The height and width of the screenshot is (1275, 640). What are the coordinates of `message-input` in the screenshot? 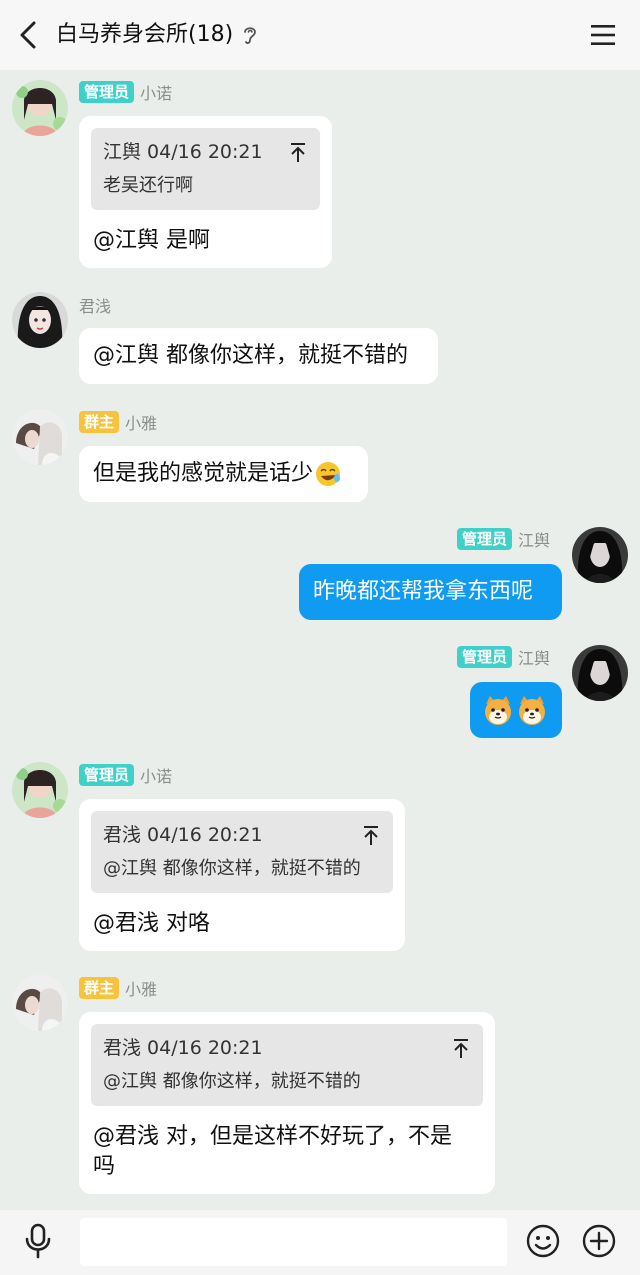 It's located at (293, 1242).